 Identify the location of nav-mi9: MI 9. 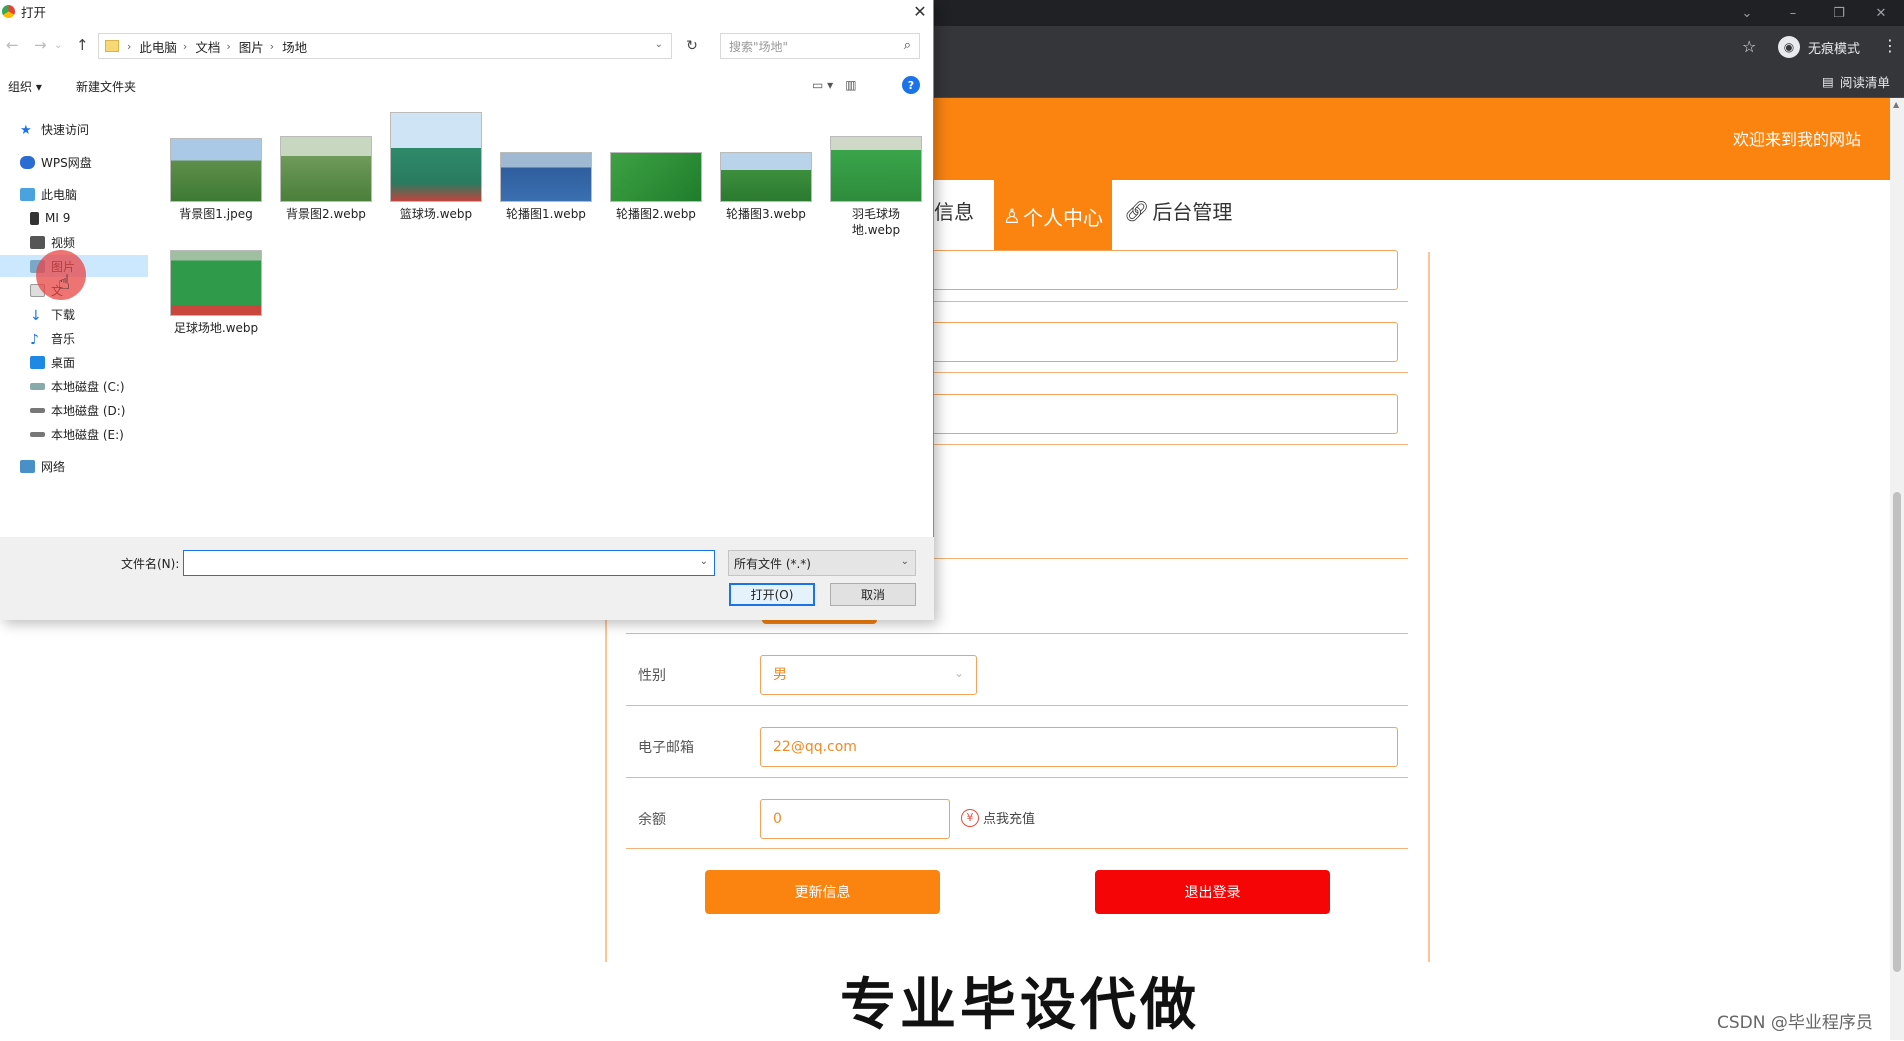
(75, 218).